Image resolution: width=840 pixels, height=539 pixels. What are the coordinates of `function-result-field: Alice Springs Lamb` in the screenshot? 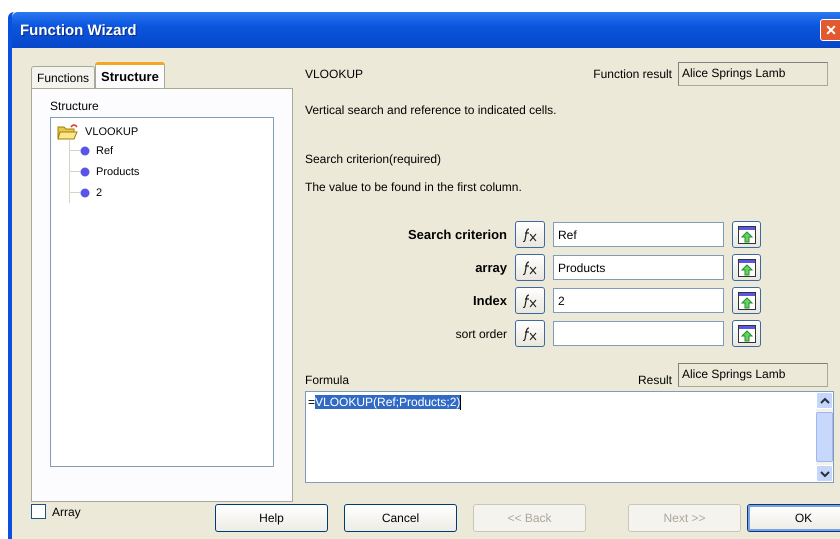 It's located at (753, 74).